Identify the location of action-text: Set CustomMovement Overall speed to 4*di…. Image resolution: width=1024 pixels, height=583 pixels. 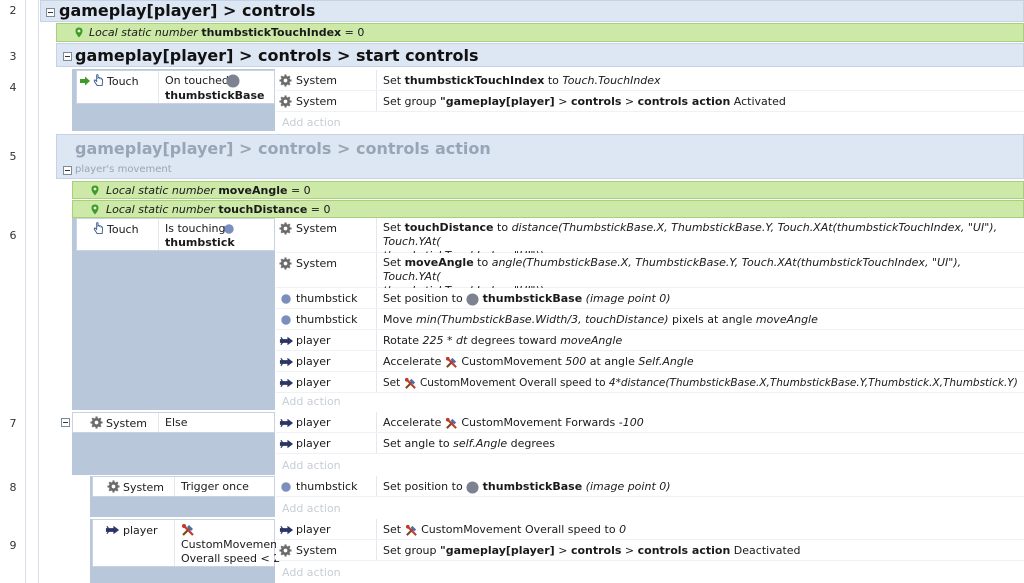
(700, 383).